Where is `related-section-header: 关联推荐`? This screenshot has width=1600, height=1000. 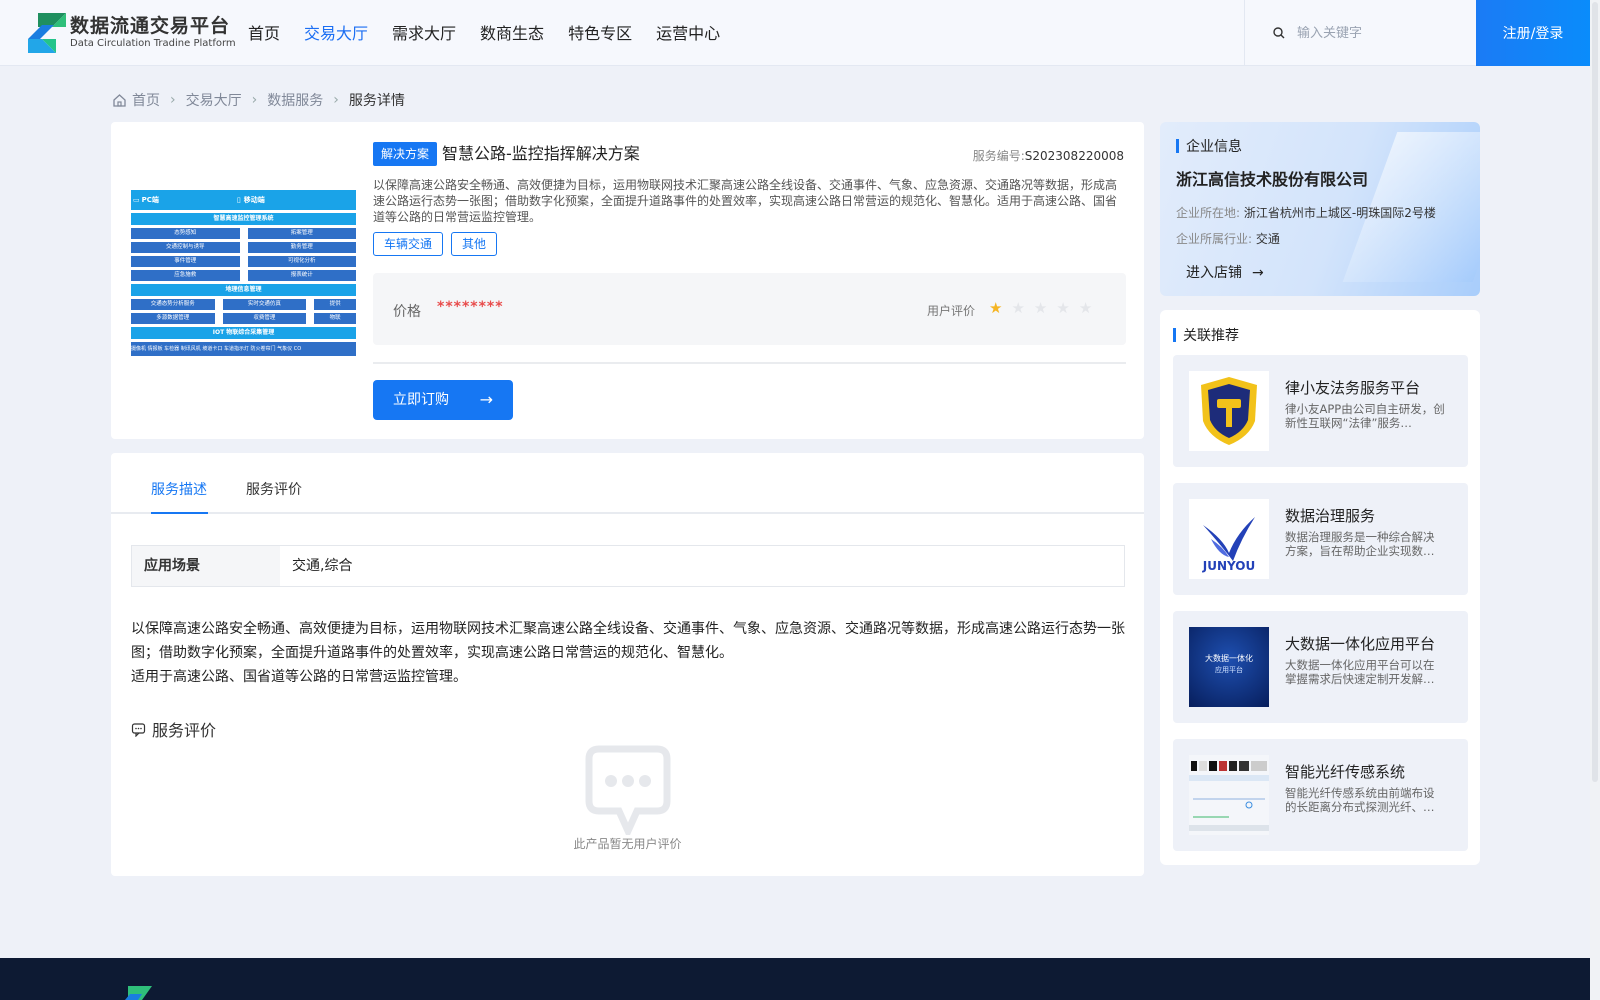
related-section-header: 关联推荐 is located at coordinates (1206, 335).